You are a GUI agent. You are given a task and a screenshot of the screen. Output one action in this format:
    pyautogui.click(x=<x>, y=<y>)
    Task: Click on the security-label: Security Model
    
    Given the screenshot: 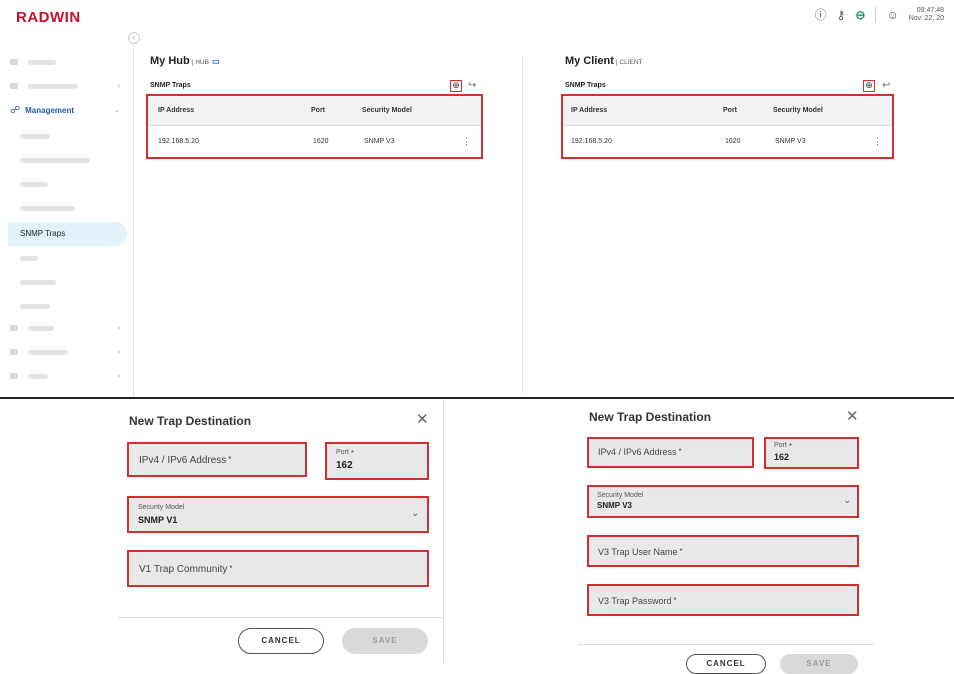 What is the action you would take?
    pyautogui.click(x=161, y=507)
    